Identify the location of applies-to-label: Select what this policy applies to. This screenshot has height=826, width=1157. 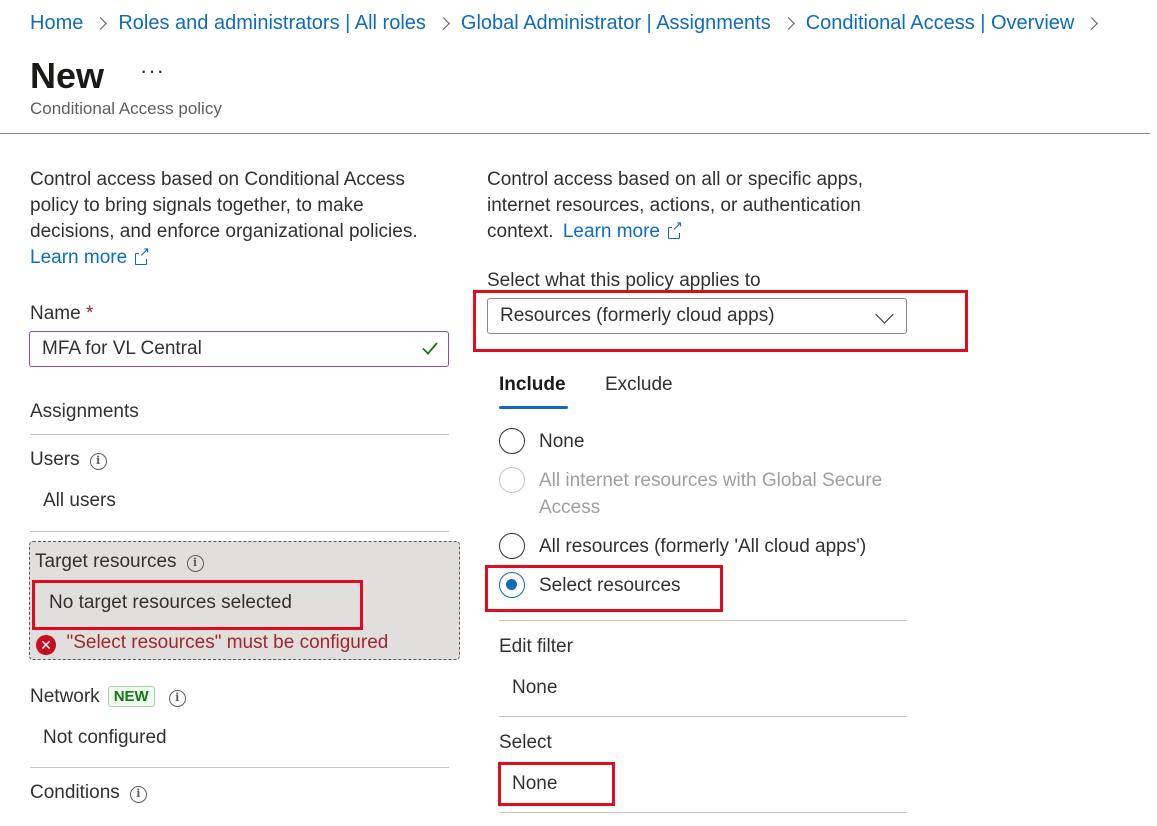
(624, 280).